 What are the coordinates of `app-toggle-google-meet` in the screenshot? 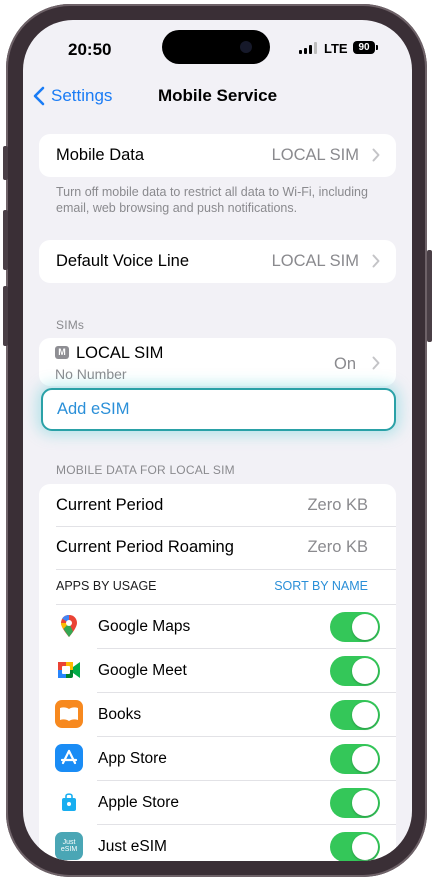 It's located at (355, 671).